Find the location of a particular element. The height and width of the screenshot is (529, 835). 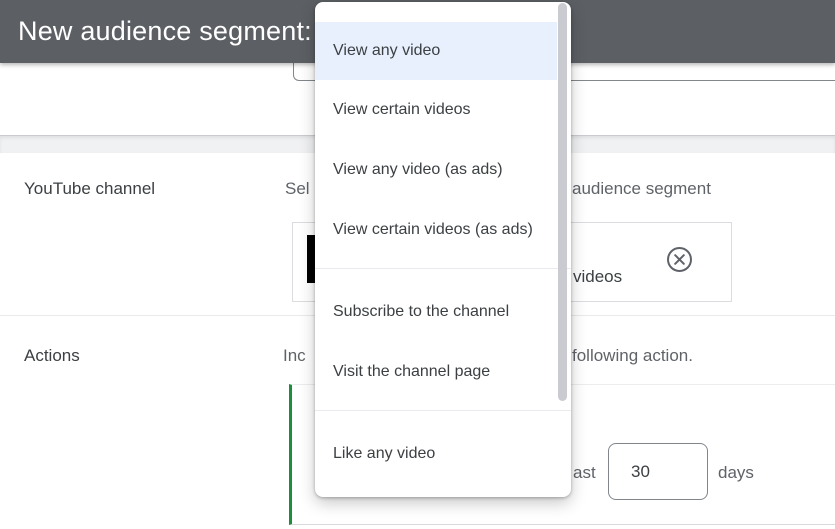

actions-description-fragment-left: Inc is located at coordinates (294, 355).